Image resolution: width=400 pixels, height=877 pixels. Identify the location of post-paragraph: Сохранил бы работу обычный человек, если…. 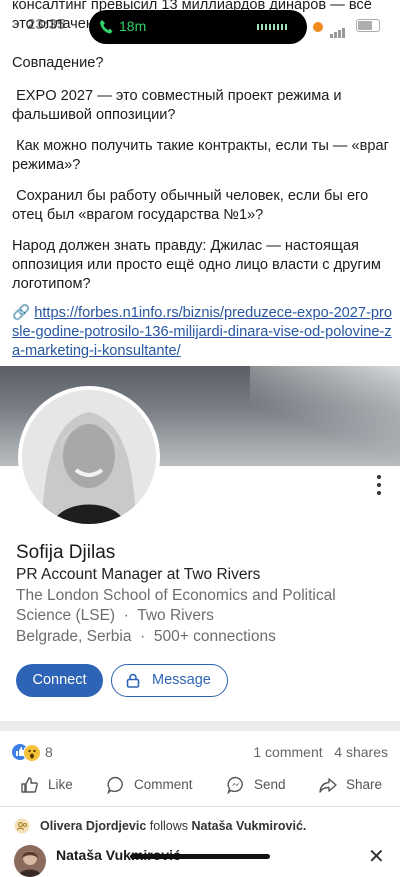
(192, 205).